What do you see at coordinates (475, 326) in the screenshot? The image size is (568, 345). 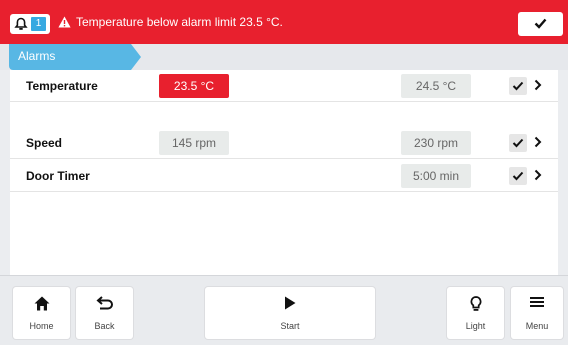 I see `light-label: Light` at bounding box center [475, 326].